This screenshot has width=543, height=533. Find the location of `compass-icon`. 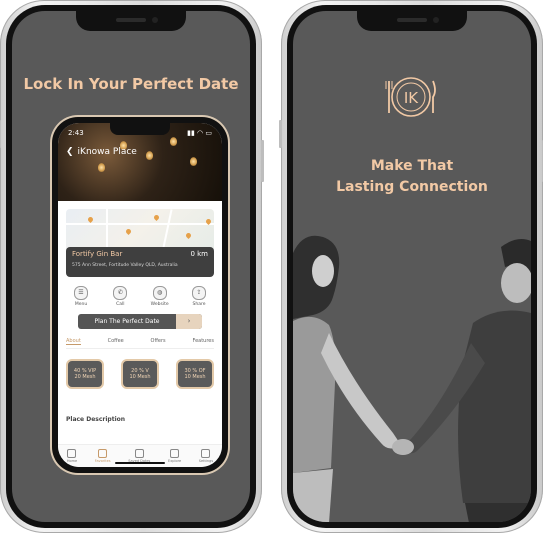

compass-icon is located at coordinates (175, 453).